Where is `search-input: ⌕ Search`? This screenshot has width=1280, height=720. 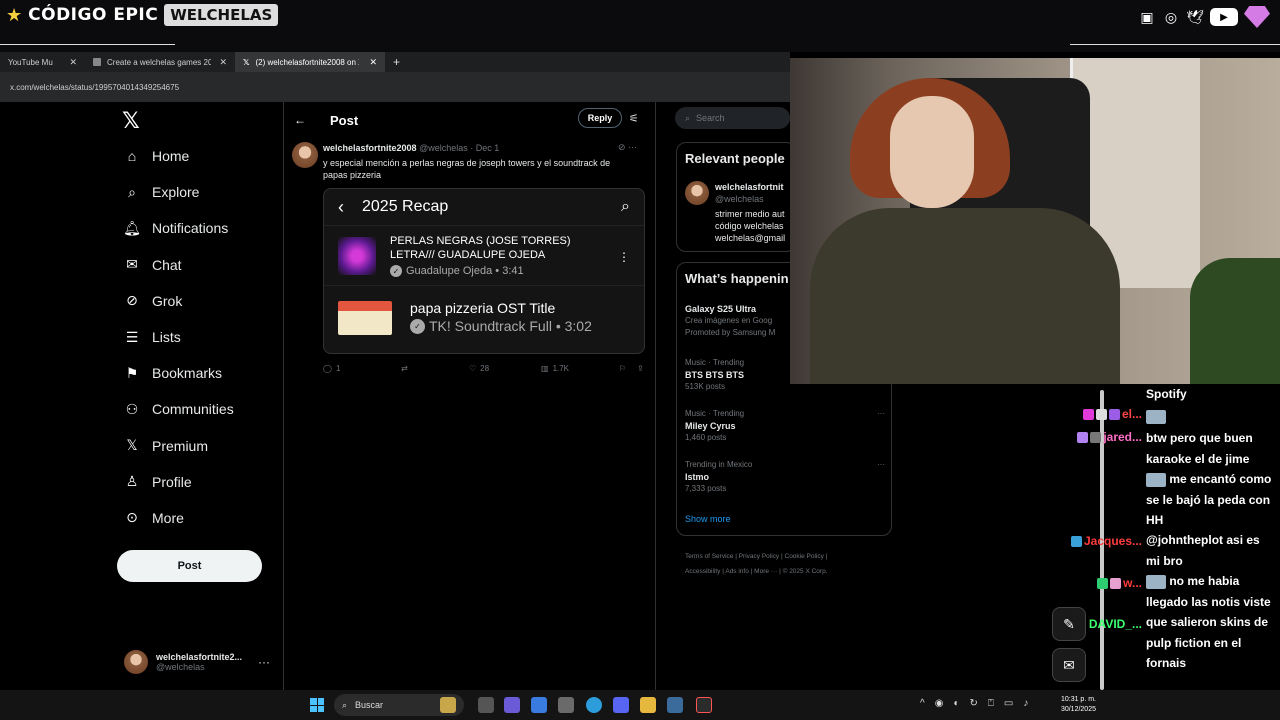
search-input: ⌕ Search is located at coordinates (732, 118).